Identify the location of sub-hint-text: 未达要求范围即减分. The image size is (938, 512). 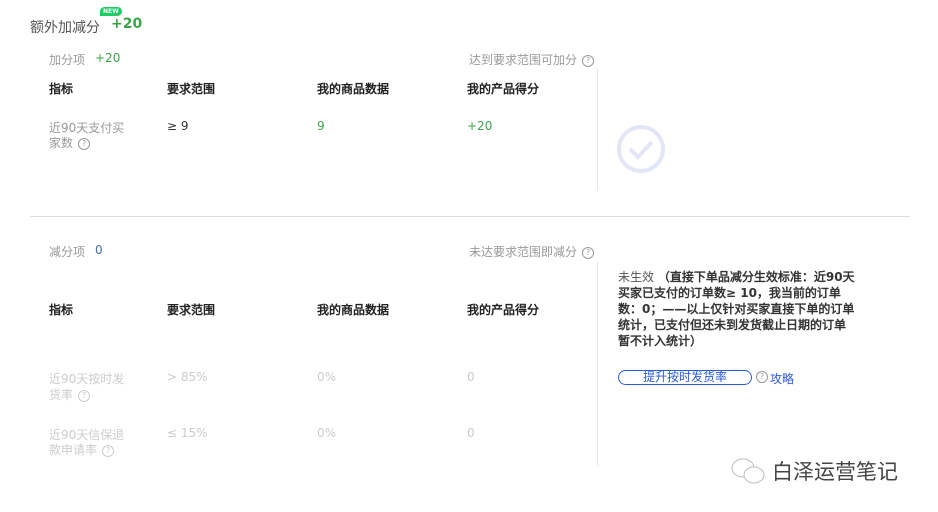
(523, 252).